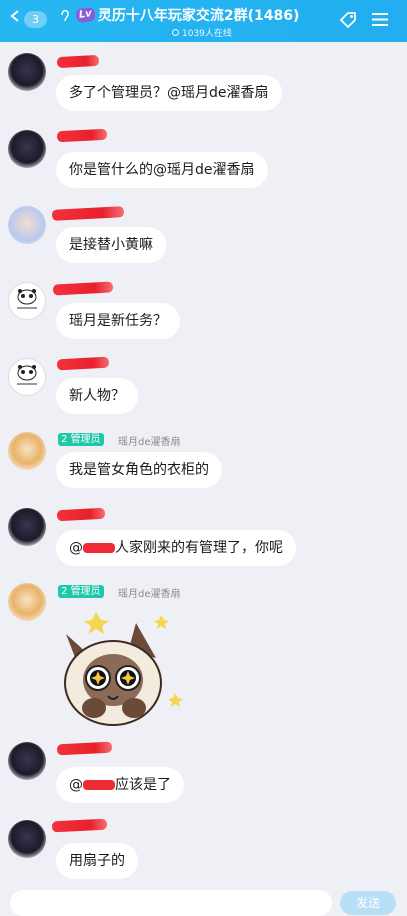 This screenshot has width=407, height=916. I want to click on input-bar: 发送, so click(203, 900).